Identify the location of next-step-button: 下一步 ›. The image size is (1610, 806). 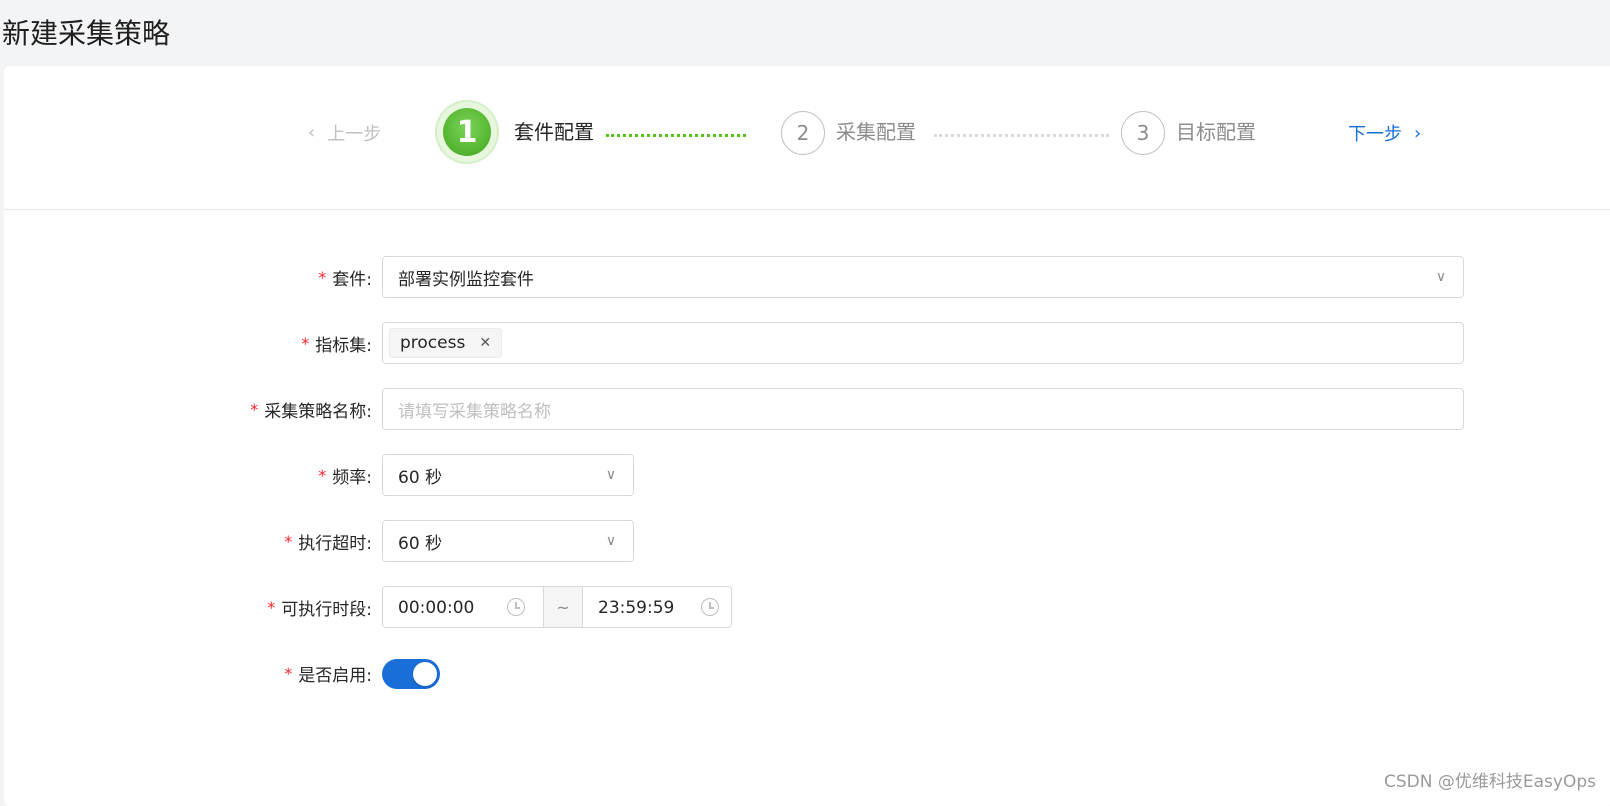
(1384, 133).